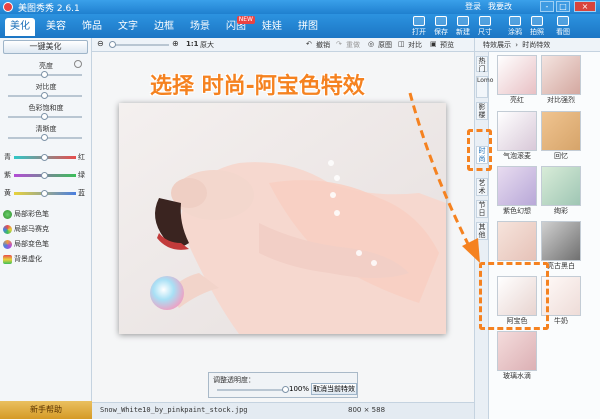 The image size is (600, 419). Describe the element at coordinates (536, 45) in the screenshot. I see `breadcrumb-current: 时尚特效` at that location.